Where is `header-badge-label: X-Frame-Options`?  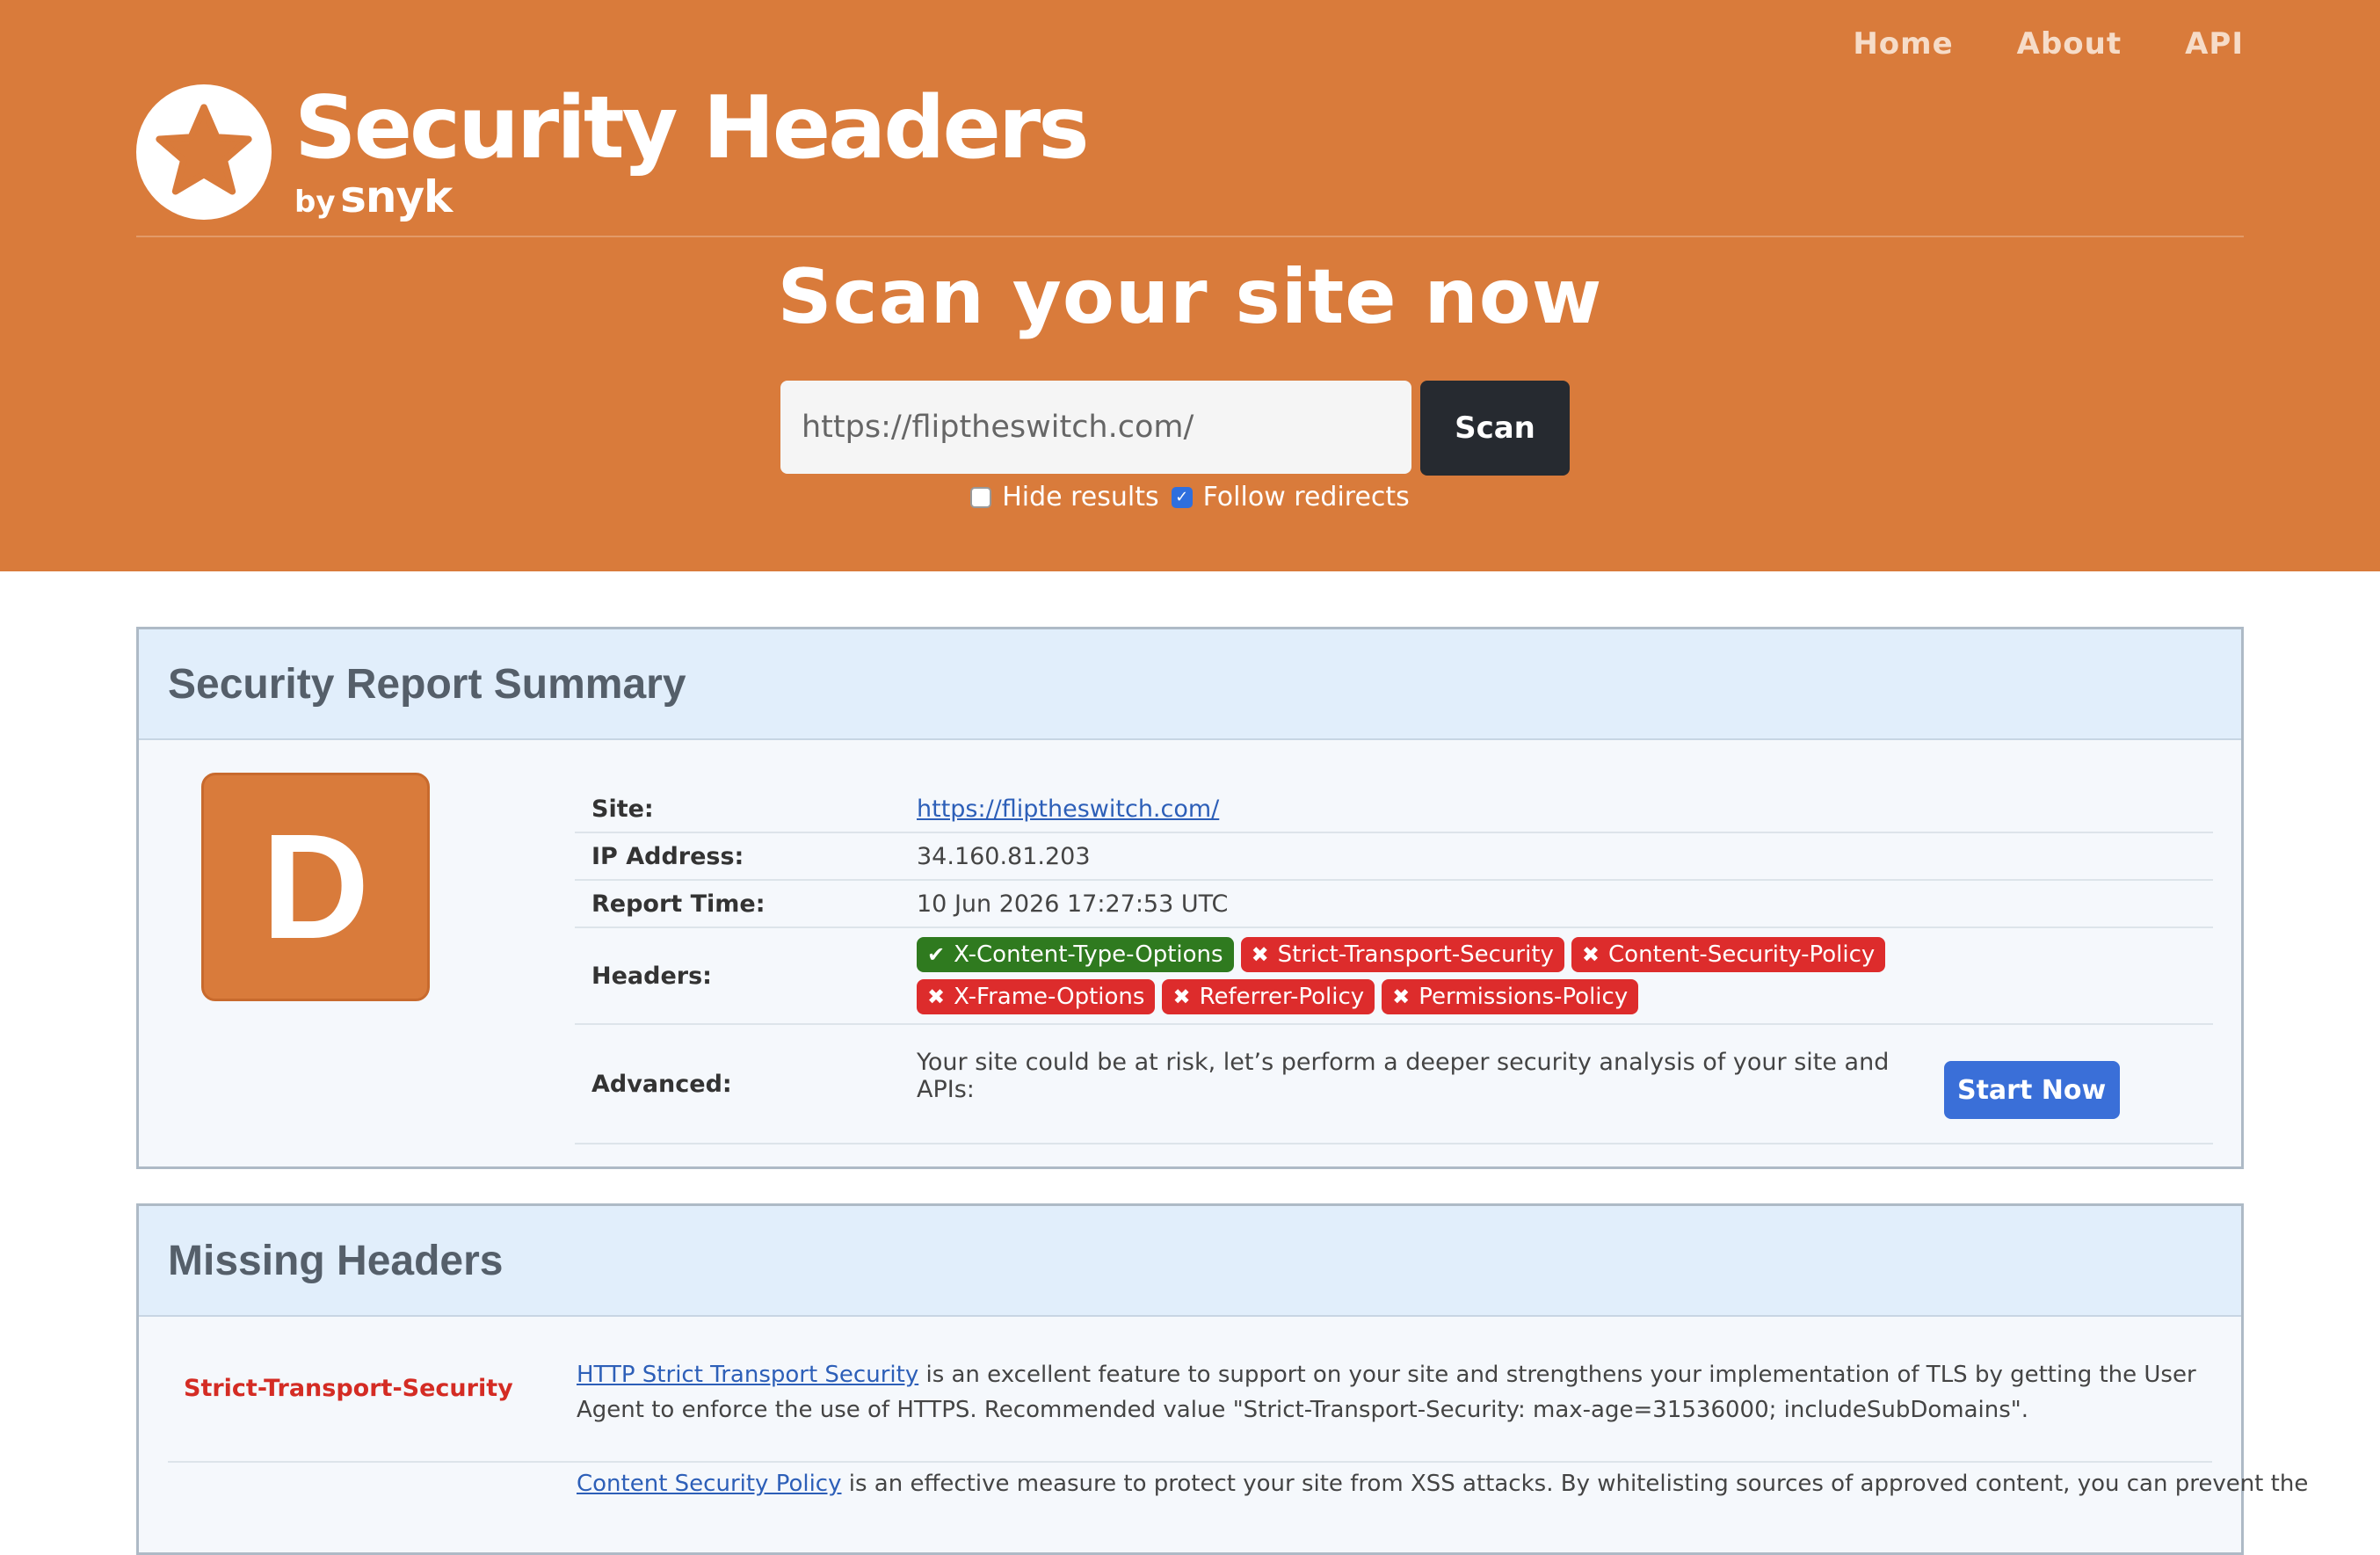
header-badge-label: X-Frame-Options is located at coordinates (1049, 997).